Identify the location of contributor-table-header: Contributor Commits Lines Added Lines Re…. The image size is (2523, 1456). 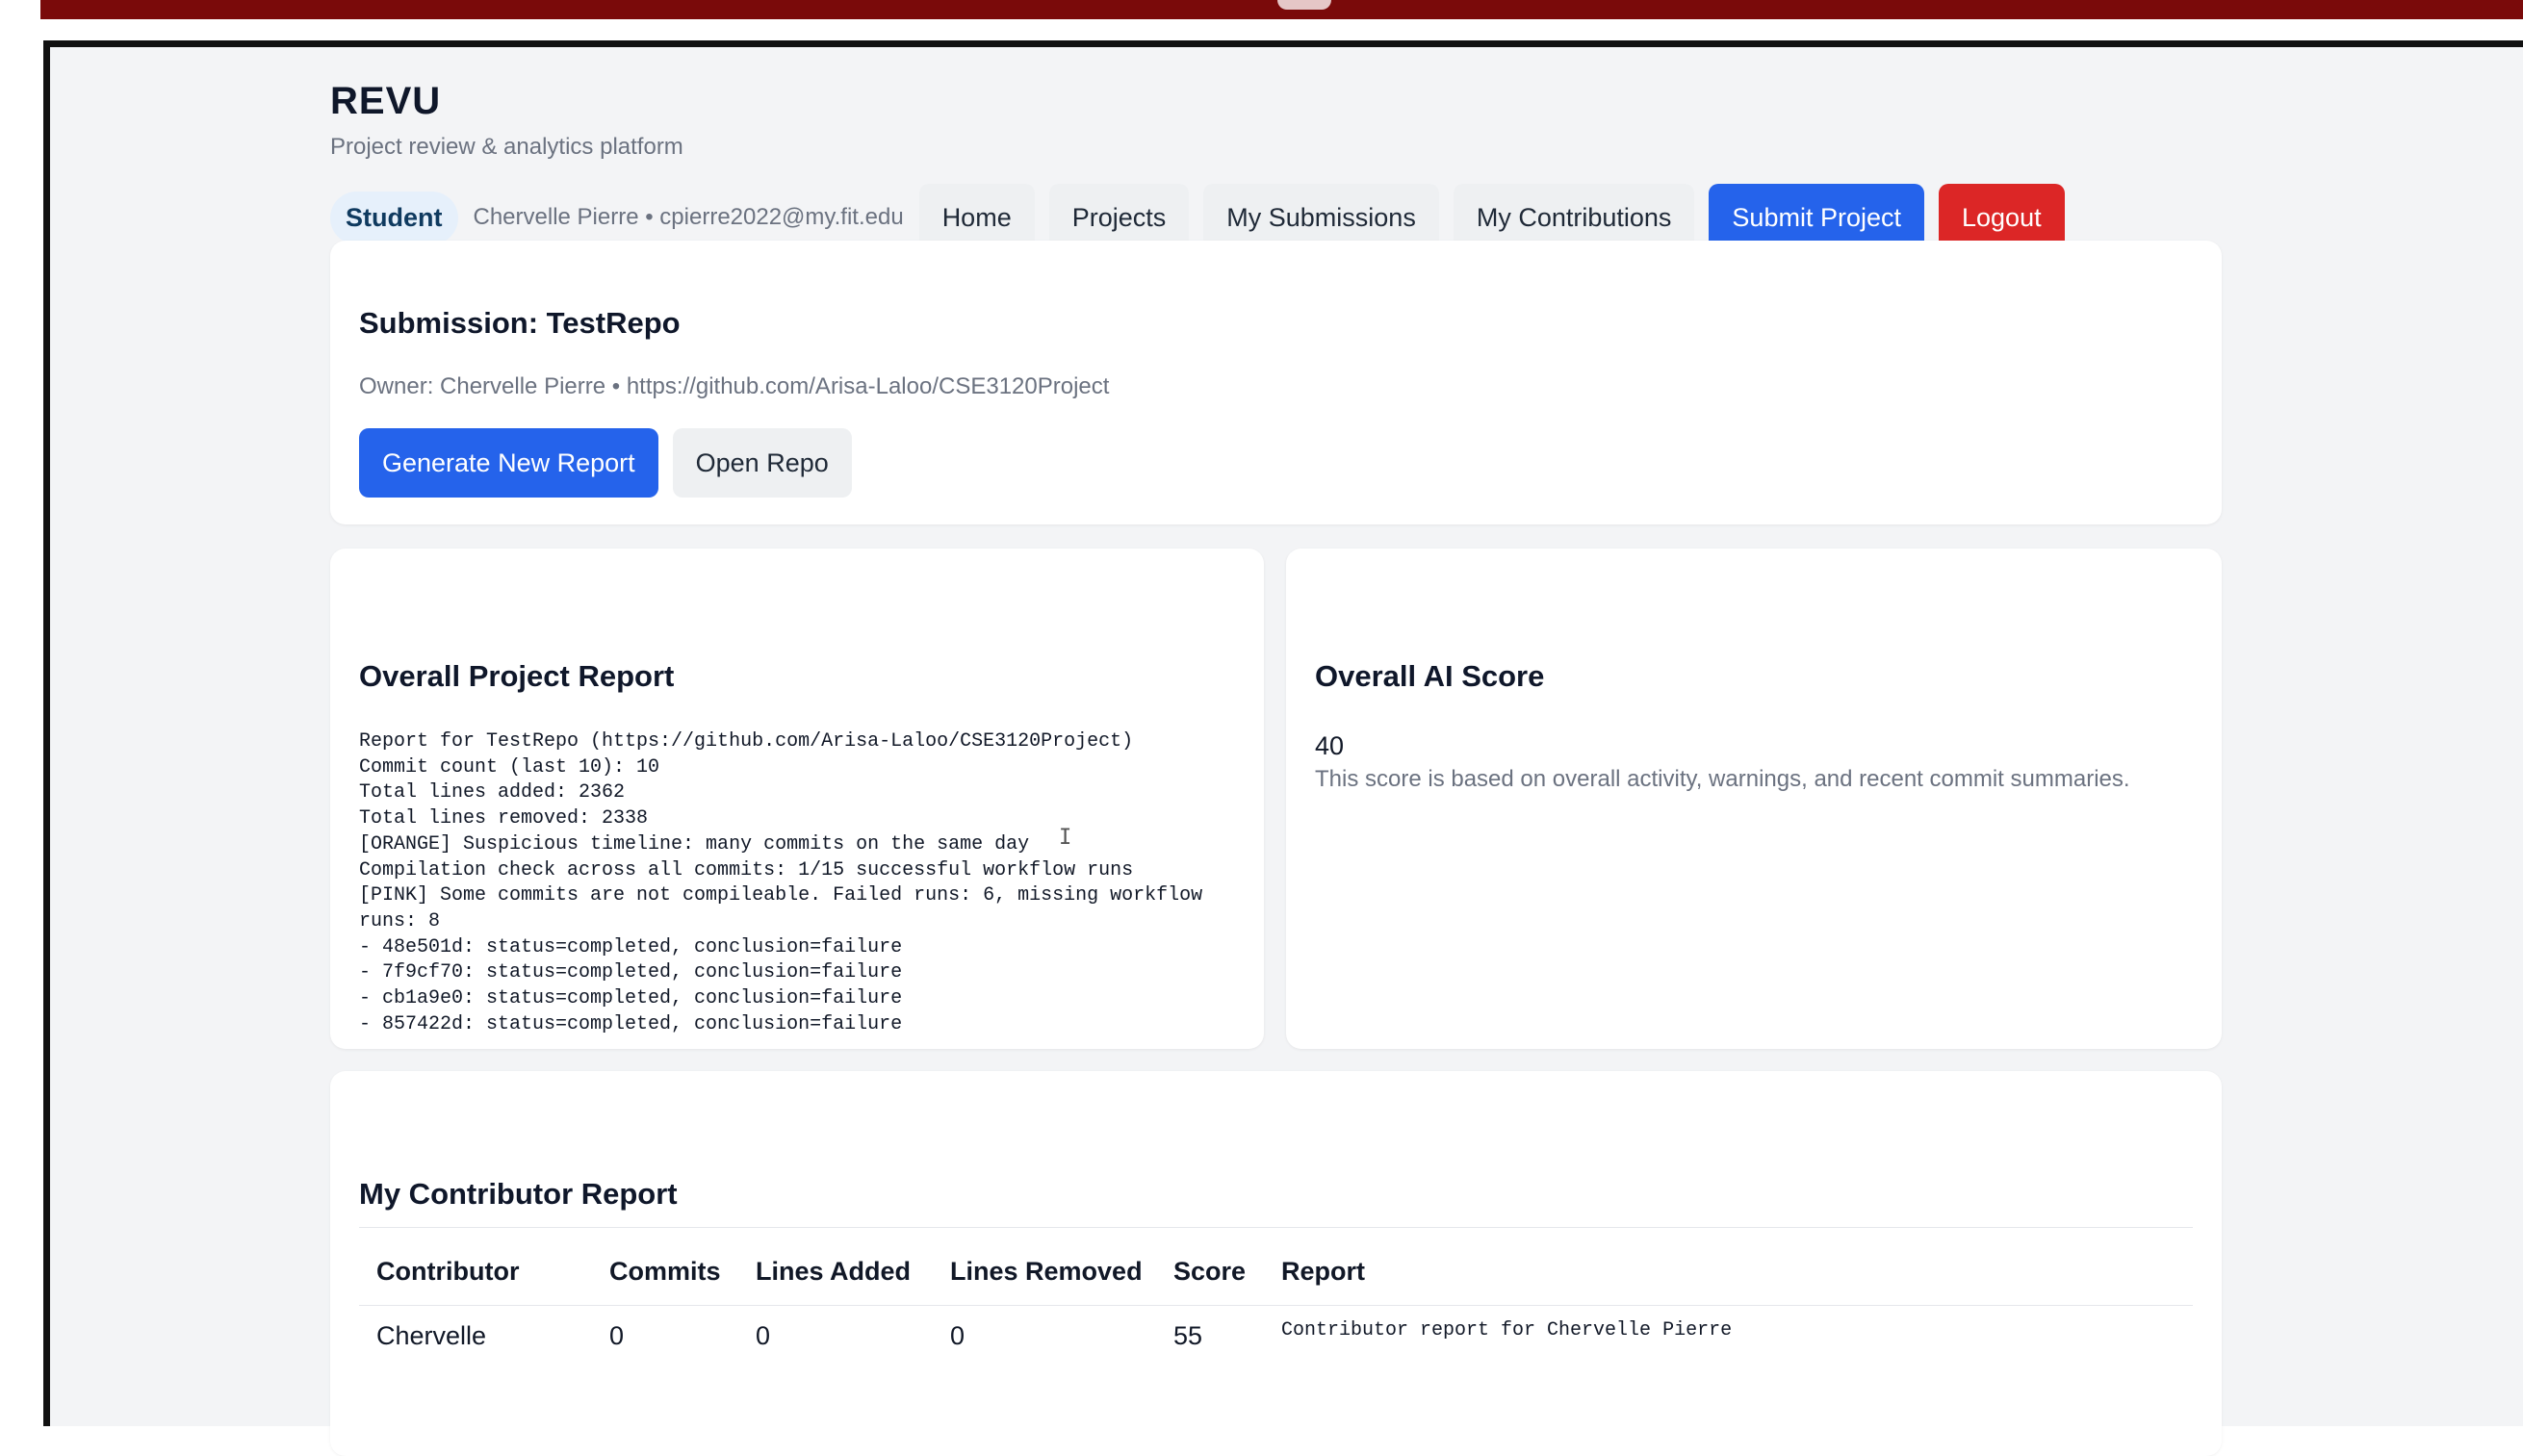
(1276, 1267).